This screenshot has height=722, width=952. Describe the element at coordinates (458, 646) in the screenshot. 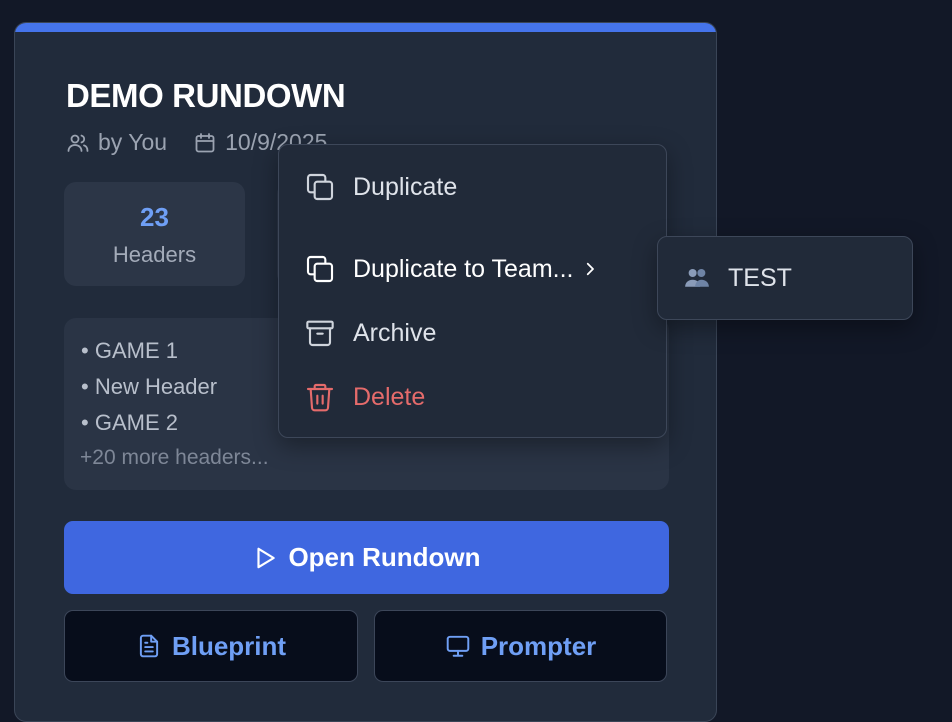

I see `monitor-icon` at that location.